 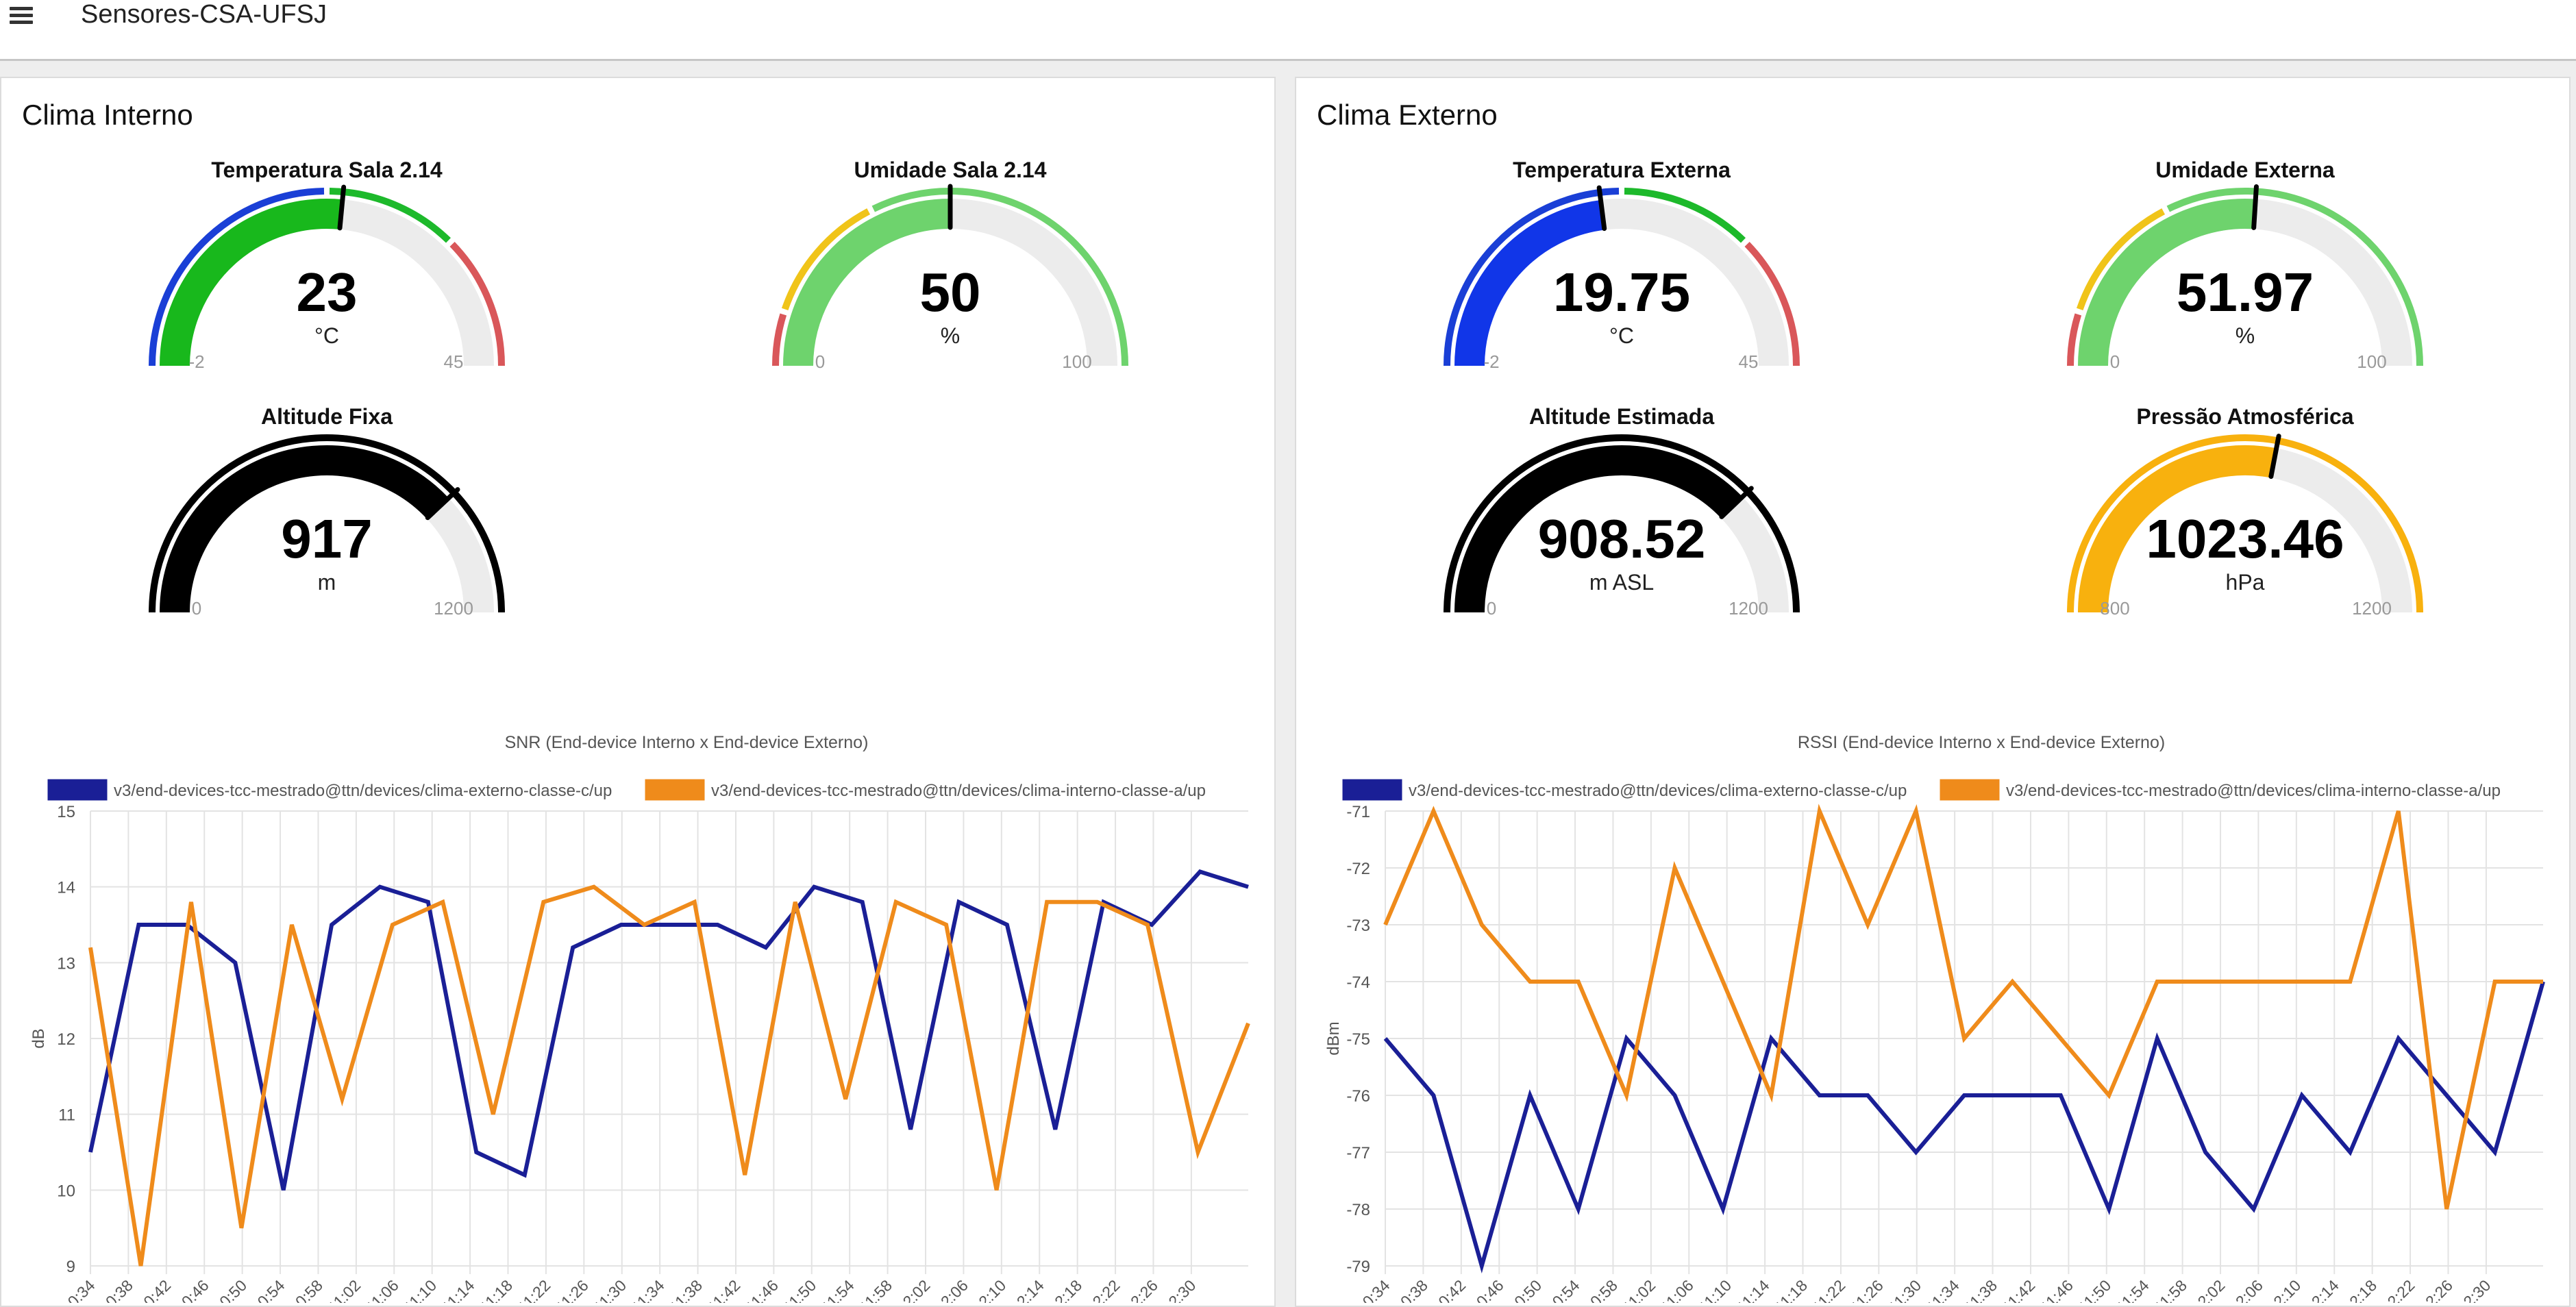 What do you see at coordinates (950, 292) in the screenshot?
I see `gauge-value: 50` at bounding box center [950, 292].